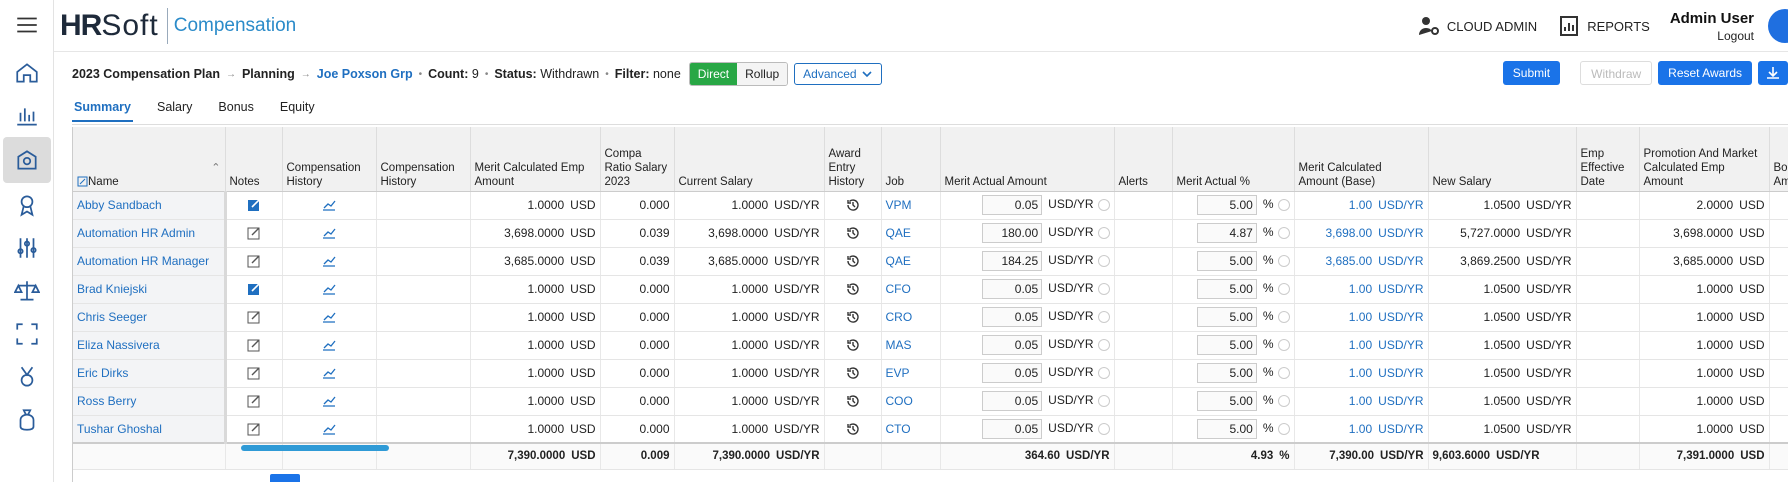  Describe the element at coordinates (1361, 159) in the screenshot. I see `col-merit-calc-base: Merit Calculated Amount (Base)` at that location.